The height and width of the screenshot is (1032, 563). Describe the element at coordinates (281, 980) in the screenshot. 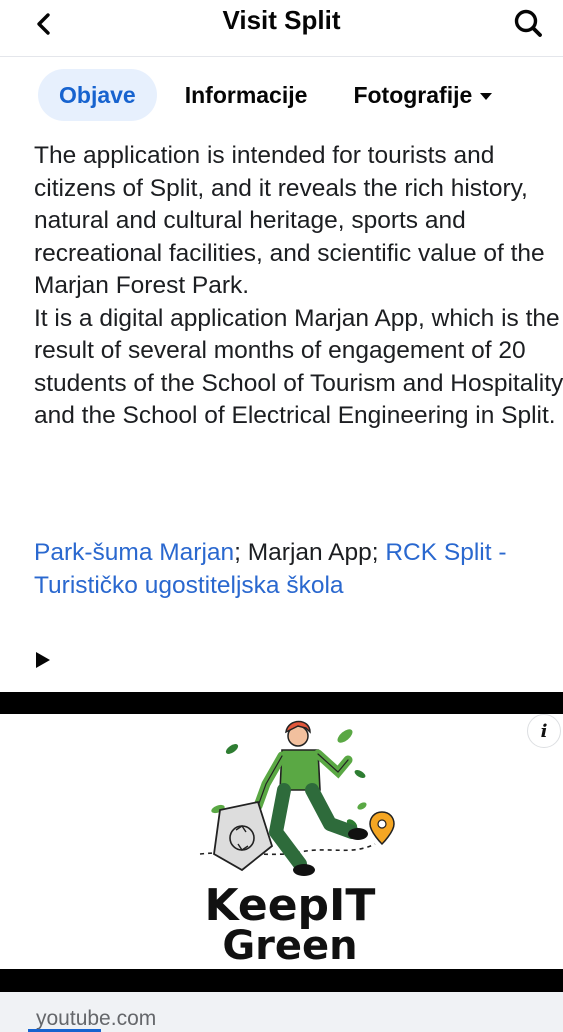

I see `video-letterbox-bottom` at that location.